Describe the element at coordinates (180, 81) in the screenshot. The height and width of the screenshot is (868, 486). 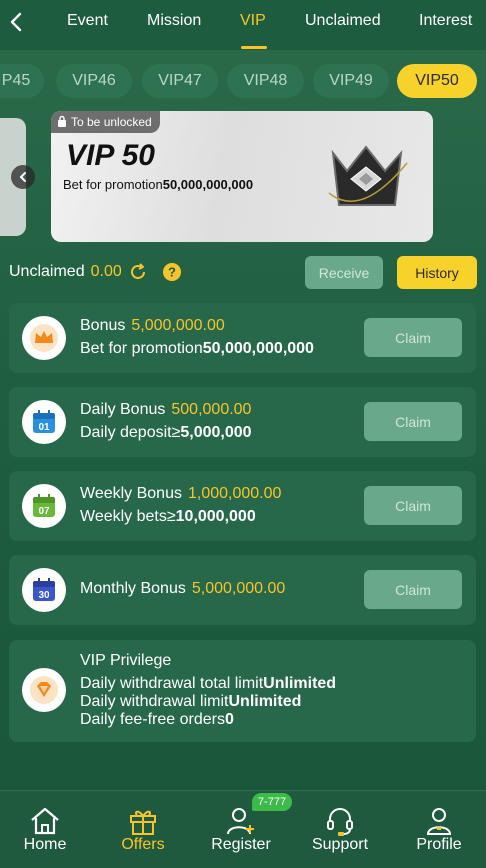
I see `vip-level-pill: VIP47` at that location.